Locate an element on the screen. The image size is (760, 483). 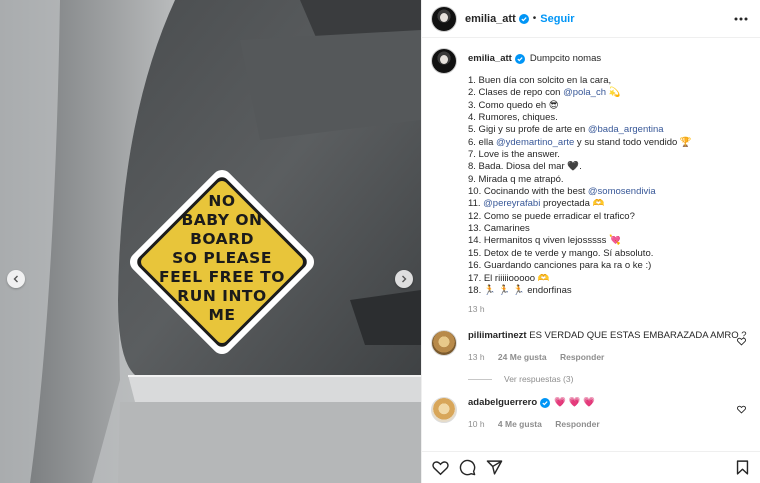
caption-line: 8. Bada. Diosa del mar 🖤. is located at coordinates (525, 167).